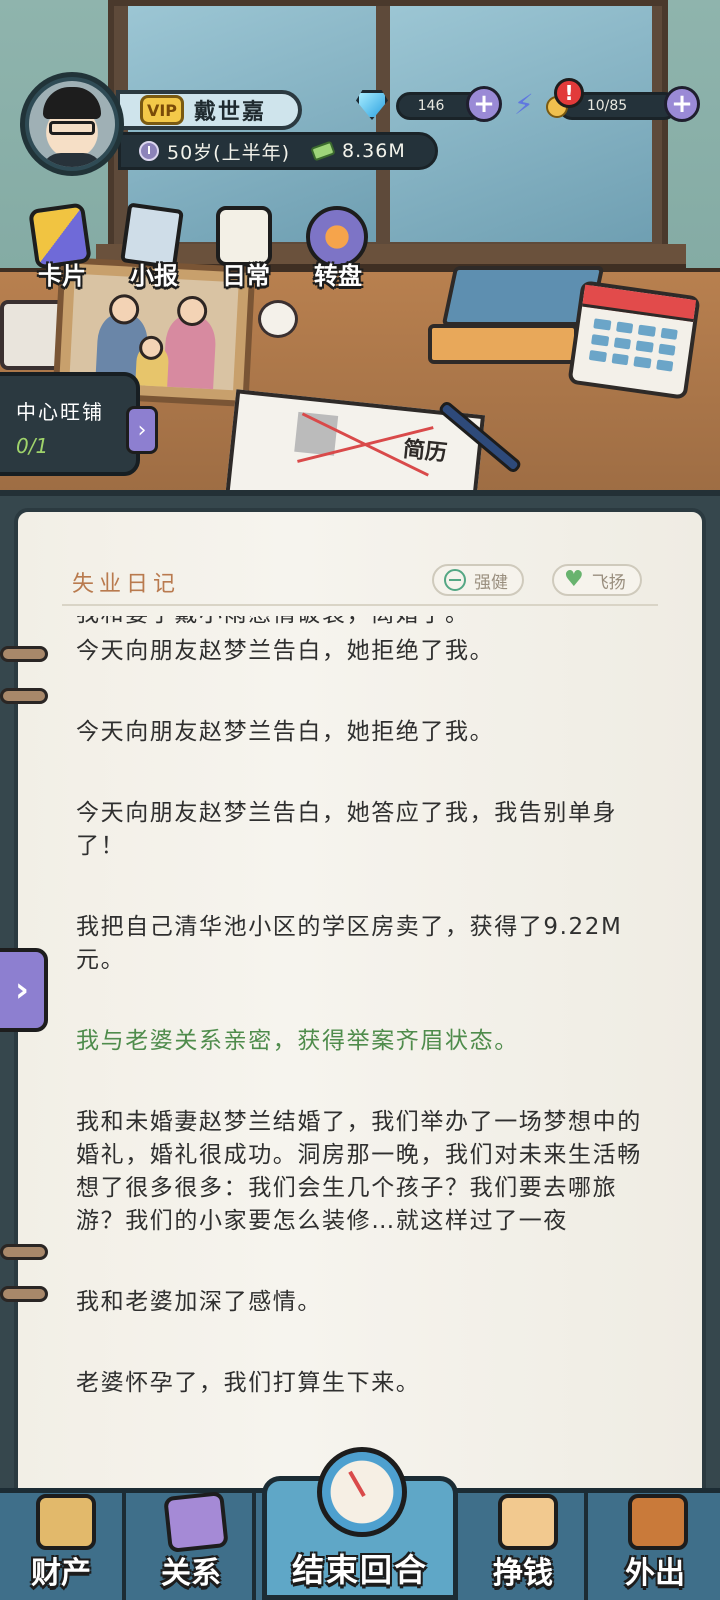 This screenshot has height=1600, width=720. I want to click on add-energy-button: +, so click(682, 104).